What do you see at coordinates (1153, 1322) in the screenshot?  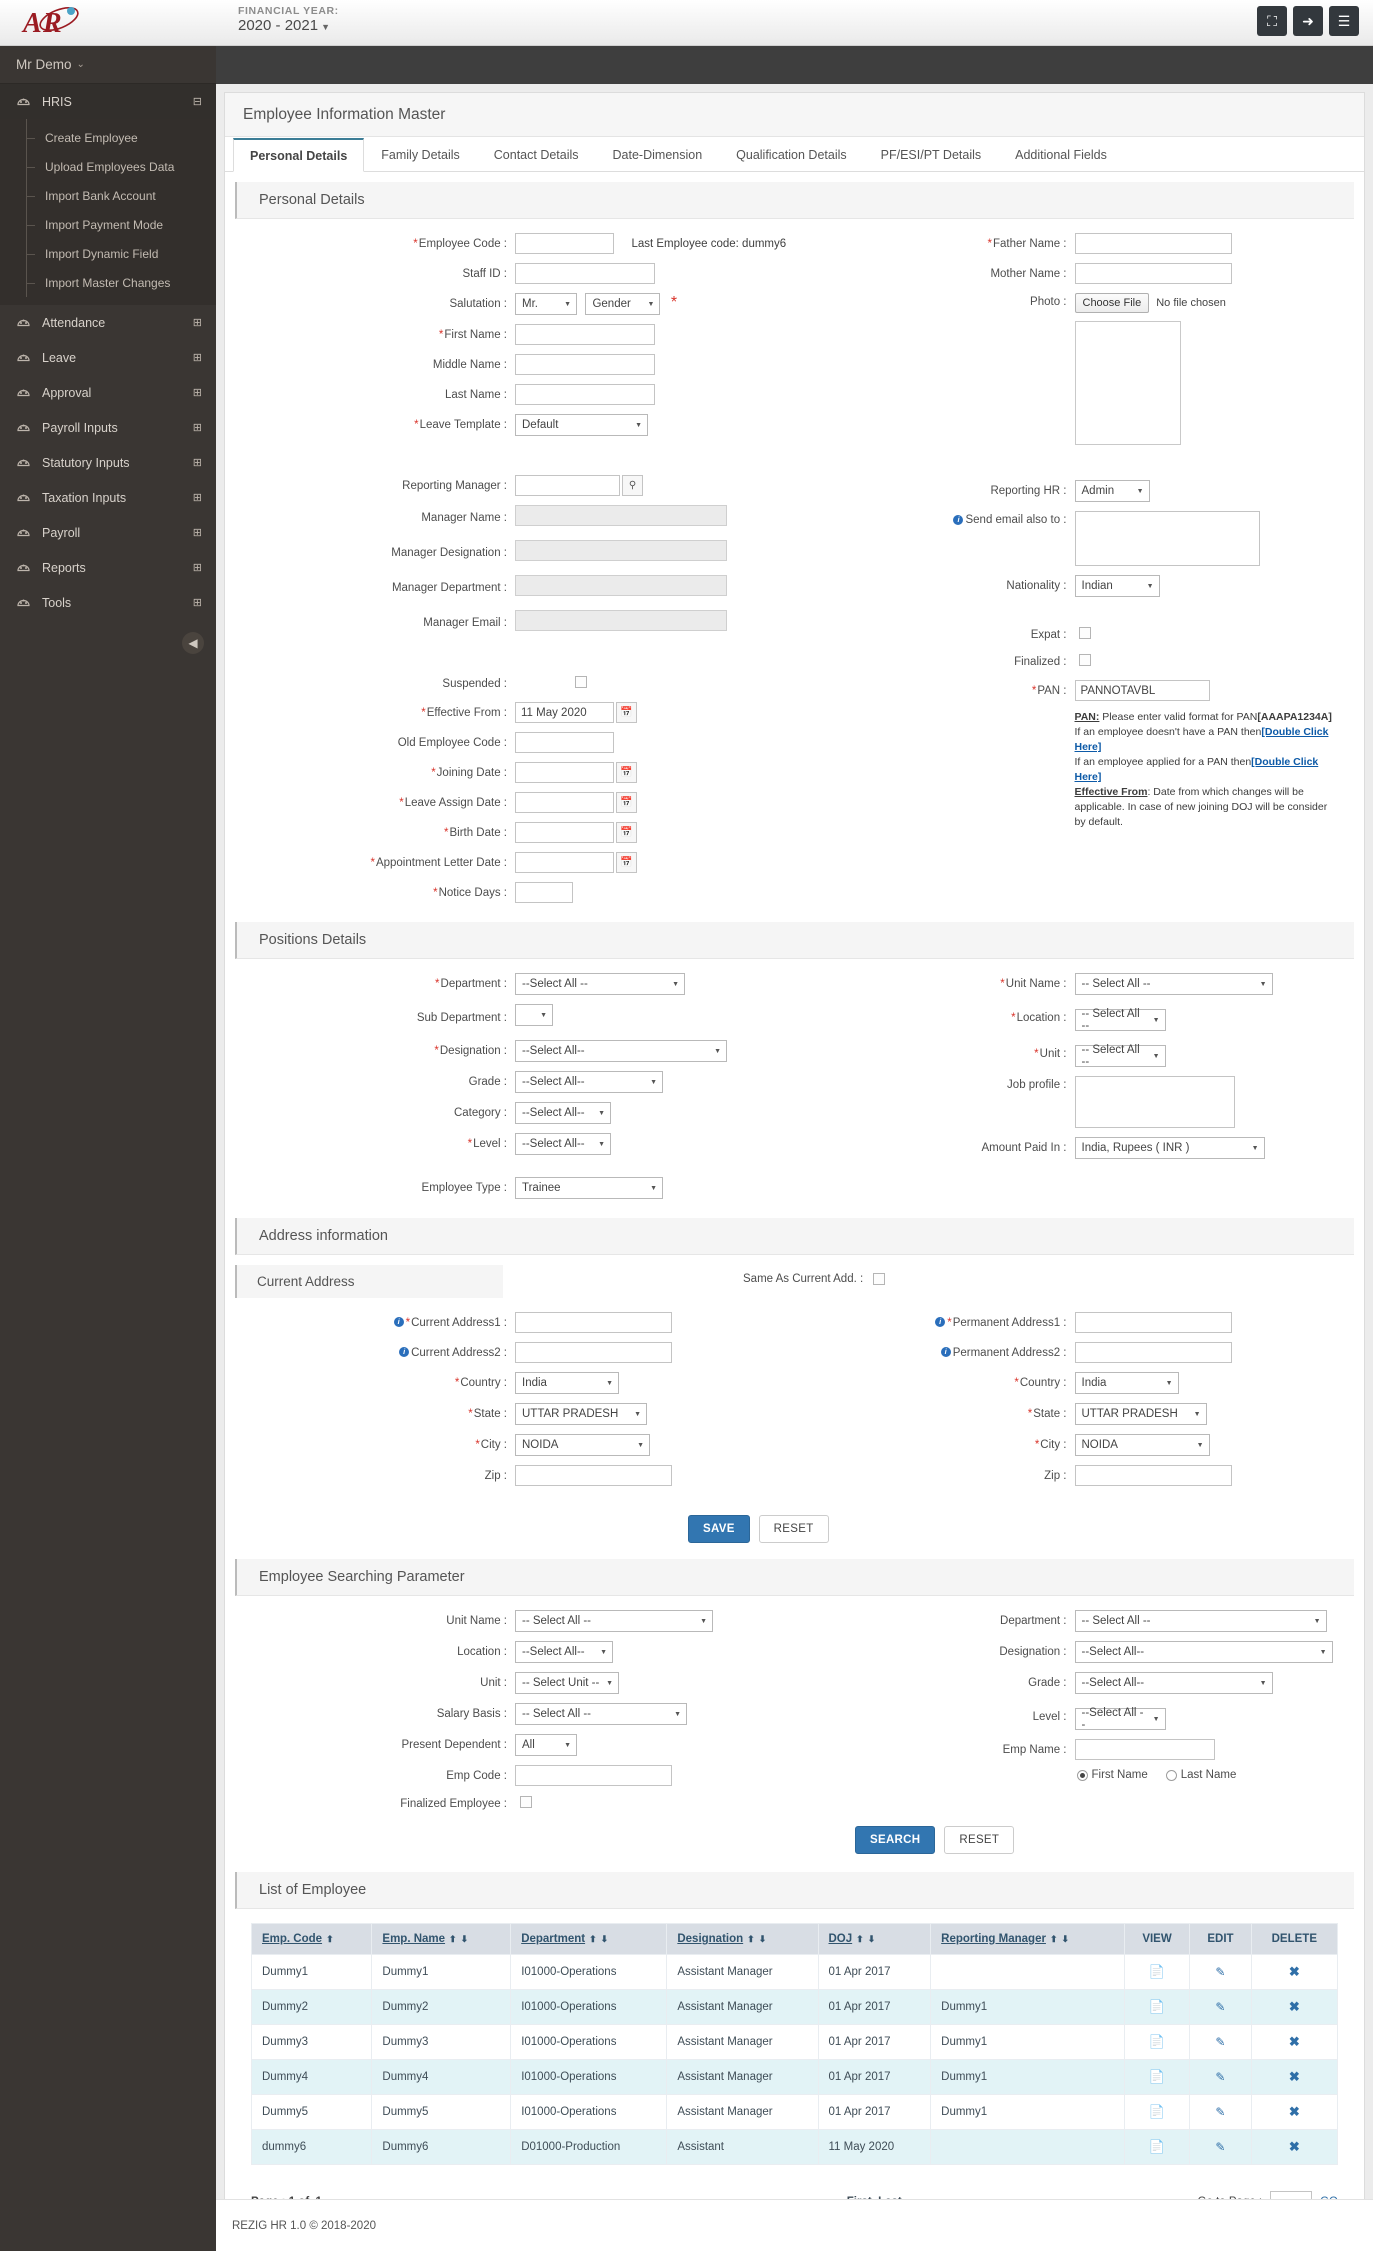 I see `permanent-address1-input` at bounding box center [1153, 1322].